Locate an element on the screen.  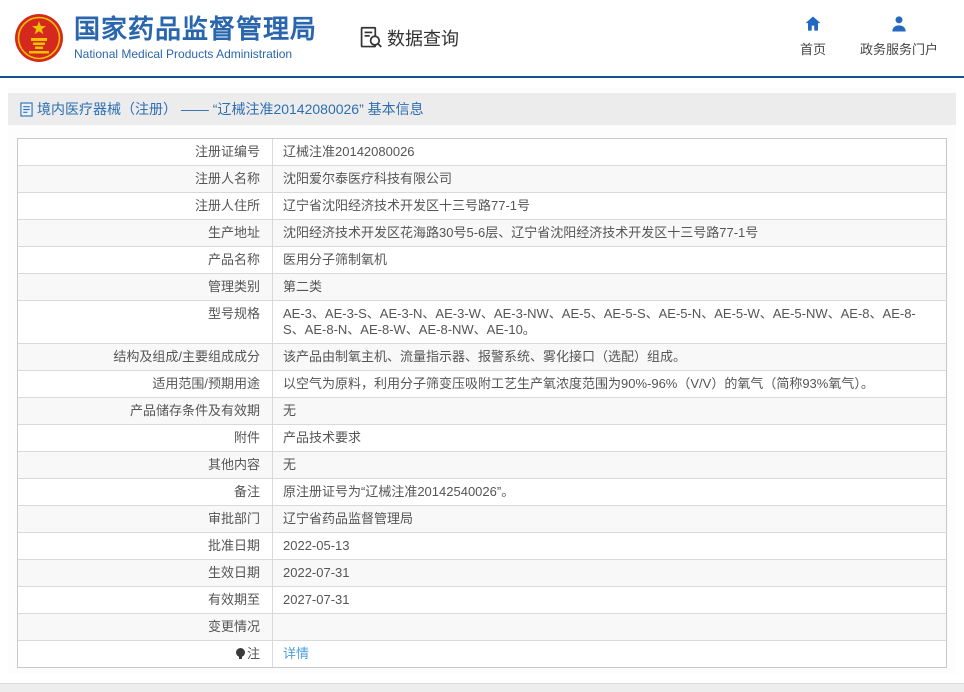
table-row: 其他内容 无 is located at coordinates (482, 465).